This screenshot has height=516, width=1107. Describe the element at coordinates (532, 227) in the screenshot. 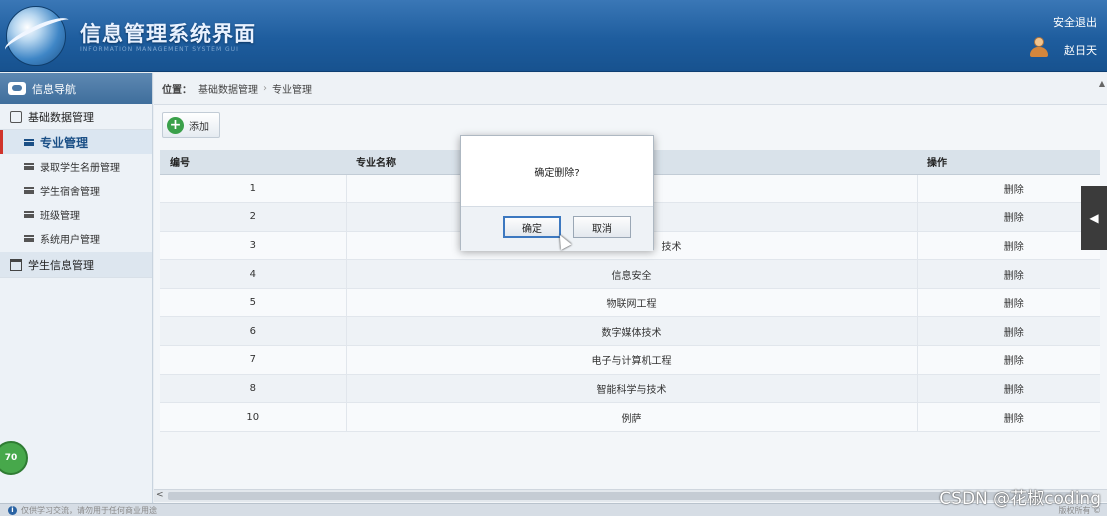

I see `confirm-button: 确定` at that location.